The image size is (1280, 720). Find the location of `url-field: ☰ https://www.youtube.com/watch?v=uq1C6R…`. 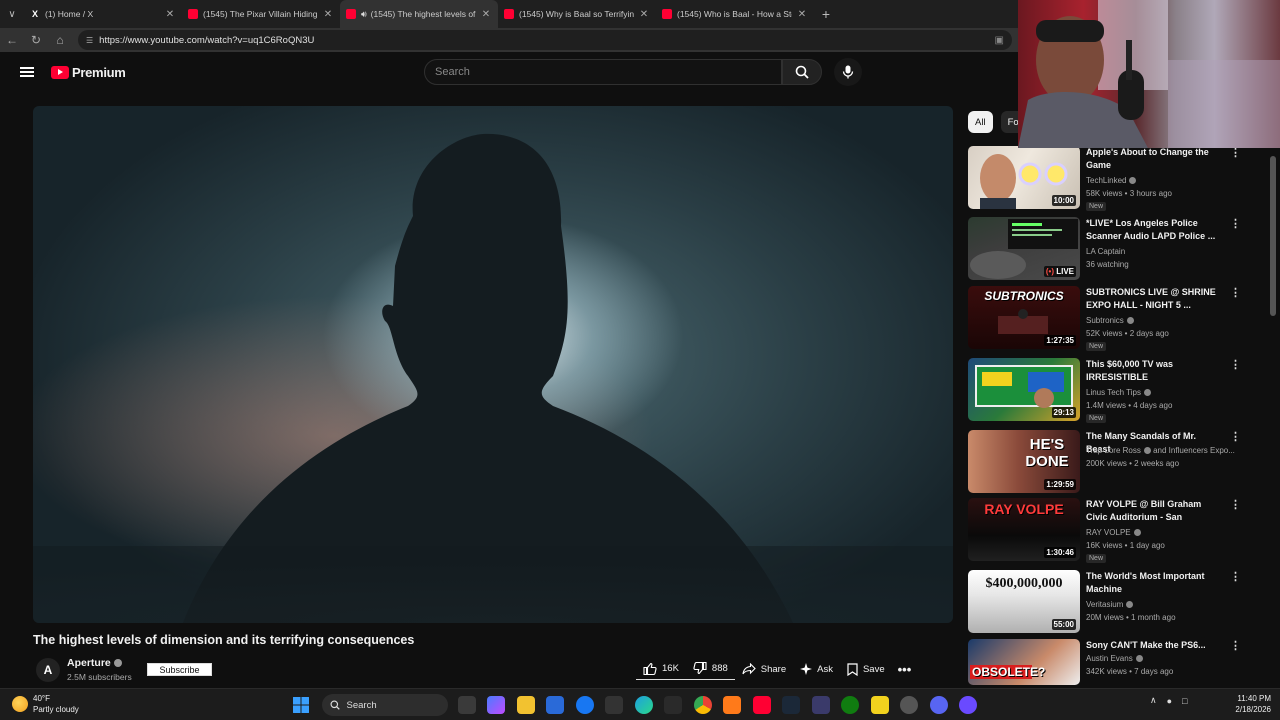

url-field: ☰ https://www.youtube.com/watch?v=uq1C6R… is located at coordinates (545, 40).